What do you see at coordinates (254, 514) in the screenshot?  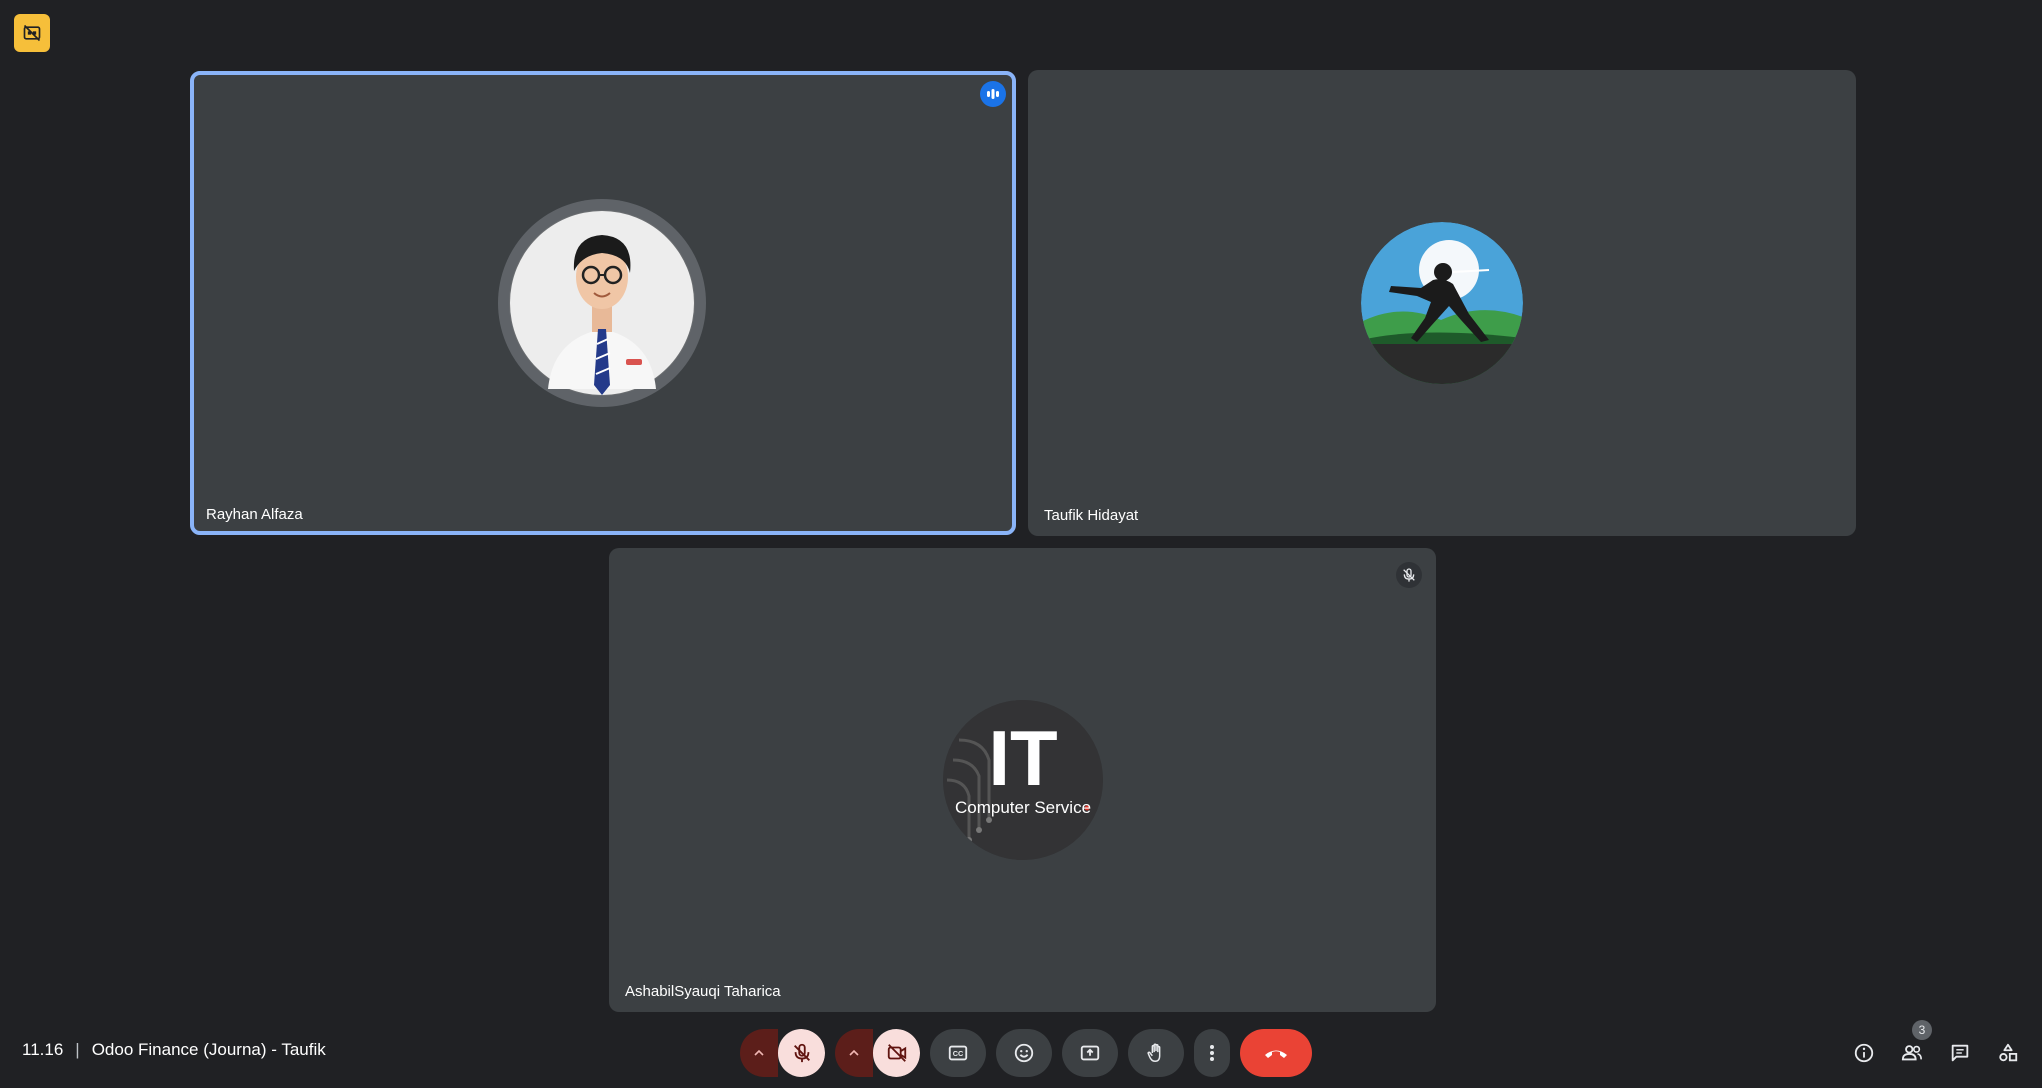 I see `participant-name: Rayhan Alfaza` at bounding box center [254, 514].